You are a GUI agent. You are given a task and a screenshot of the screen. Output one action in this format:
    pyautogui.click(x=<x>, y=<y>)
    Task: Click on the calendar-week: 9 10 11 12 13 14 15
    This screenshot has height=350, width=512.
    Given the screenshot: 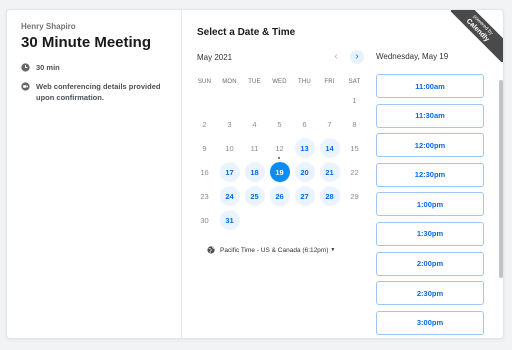 What is the action you would take?
    pyautogui.click(x=282, y=148)
    